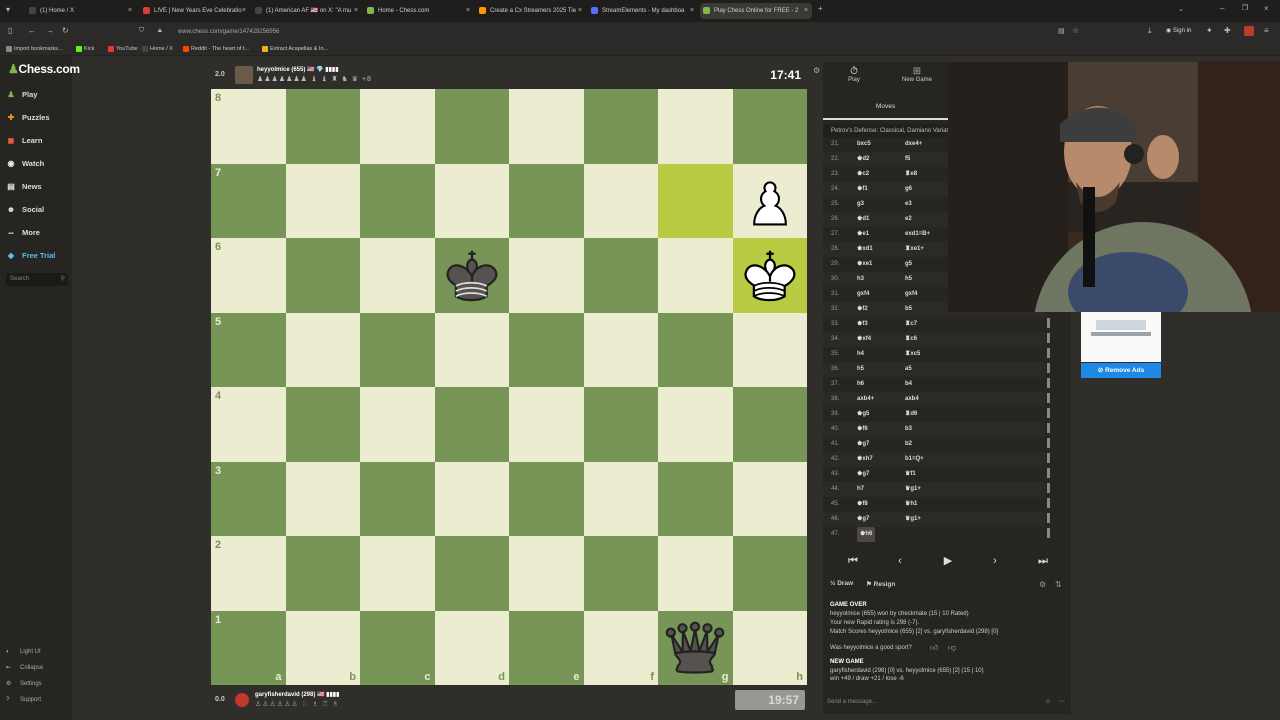  What do you see at coordinates (908, 369) in the screenshot?
I see `black-move: a5` at bounding box center [908, 369].